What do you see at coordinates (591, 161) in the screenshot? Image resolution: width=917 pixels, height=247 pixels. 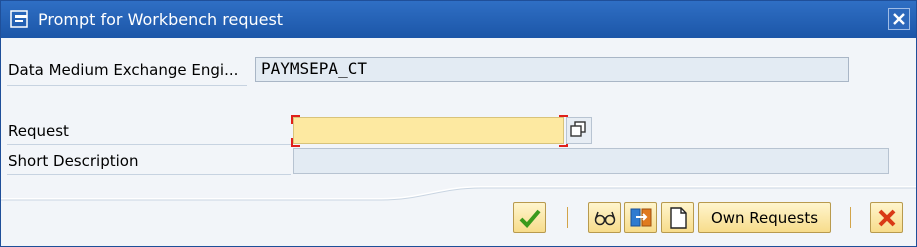 I see `short-description-field` at bounding box center [591, 161].